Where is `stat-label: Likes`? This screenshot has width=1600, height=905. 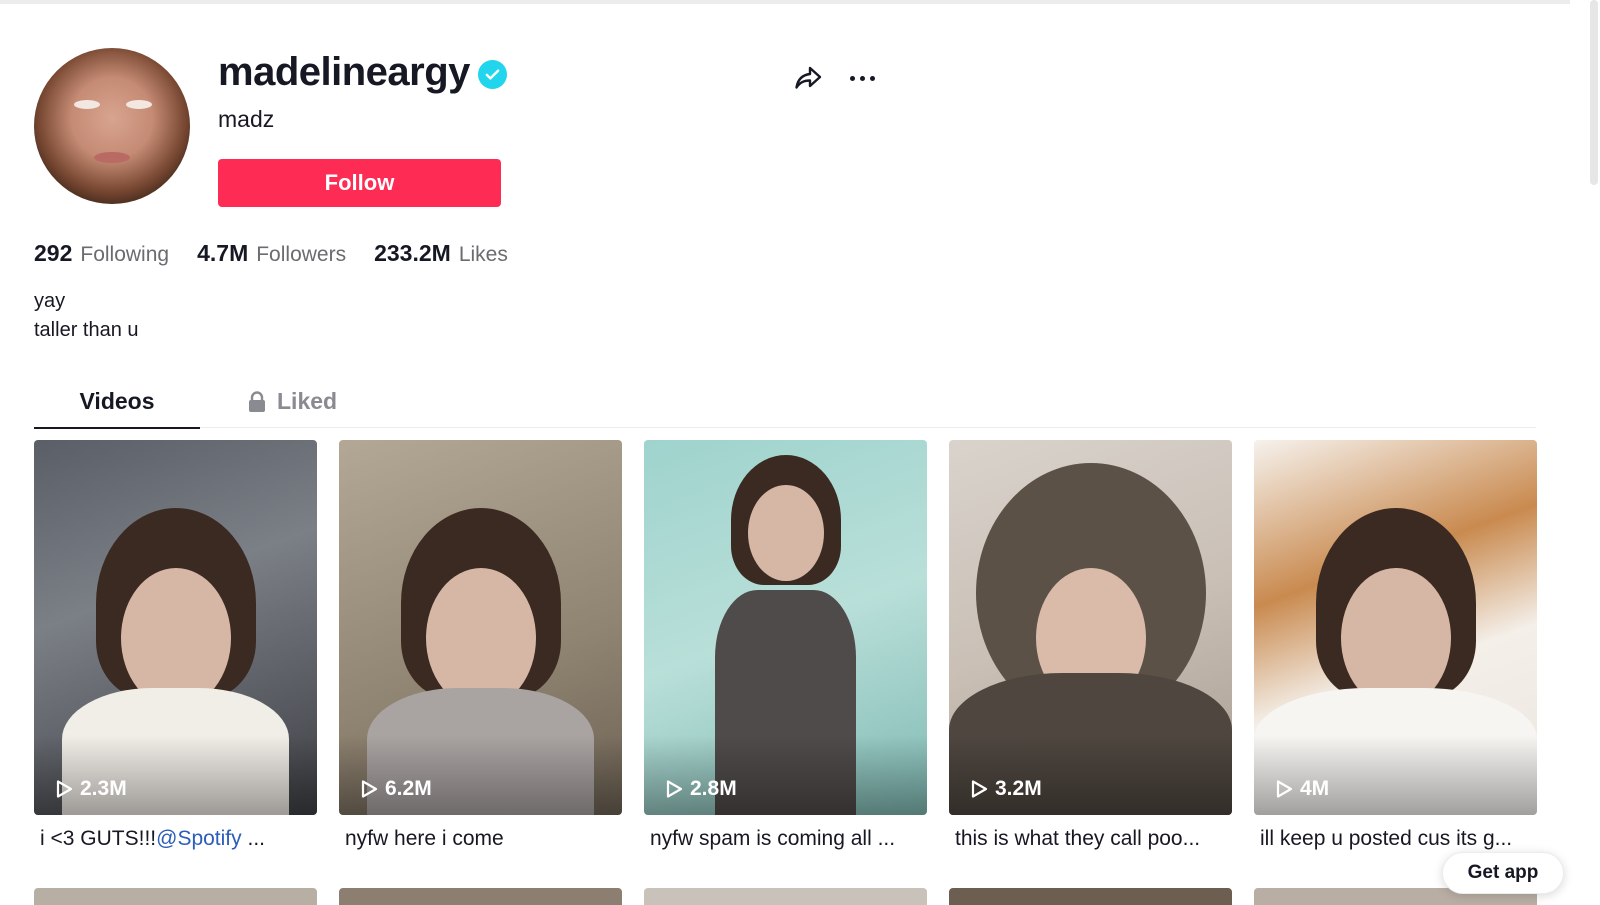 stat-label: Likes is located at coordinates (483, 254).